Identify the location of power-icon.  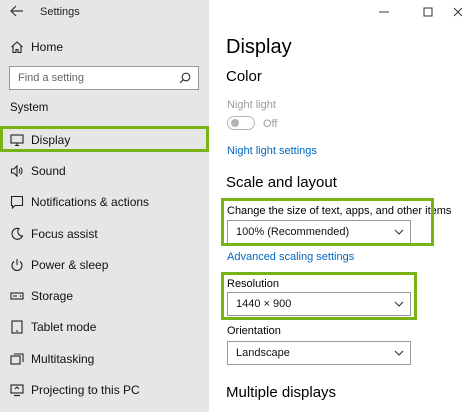
(17, 265).